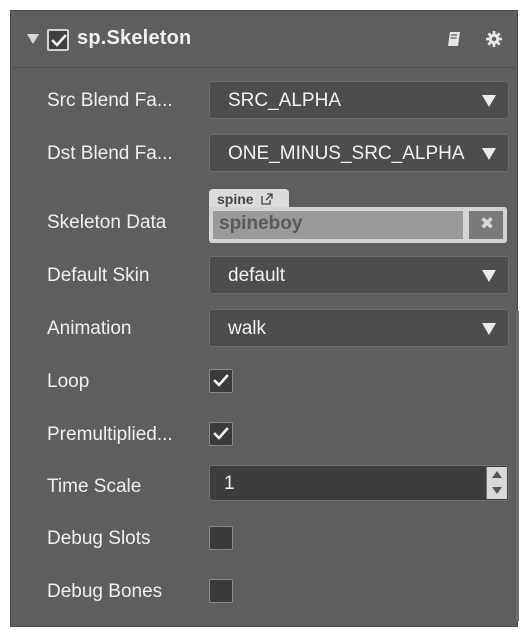 The image size is (528, 636). Describe the element at coordinates (494, 39) in the screenshot. I see `gear-icon` at that location.